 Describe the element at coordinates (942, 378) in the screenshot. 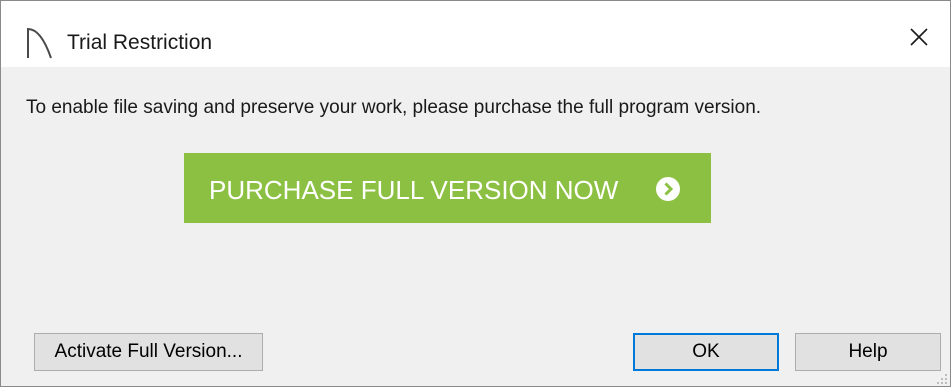

I see `resize-grip-icon` at that location.